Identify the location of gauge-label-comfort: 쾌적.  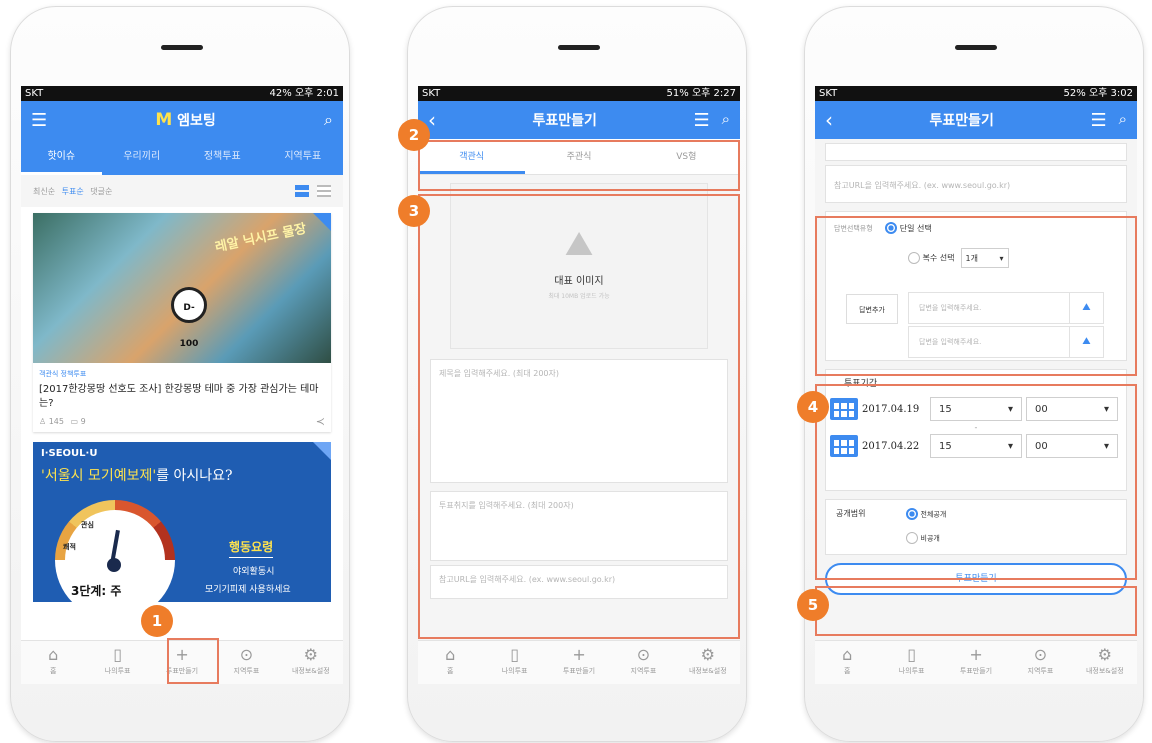
(69, 547).